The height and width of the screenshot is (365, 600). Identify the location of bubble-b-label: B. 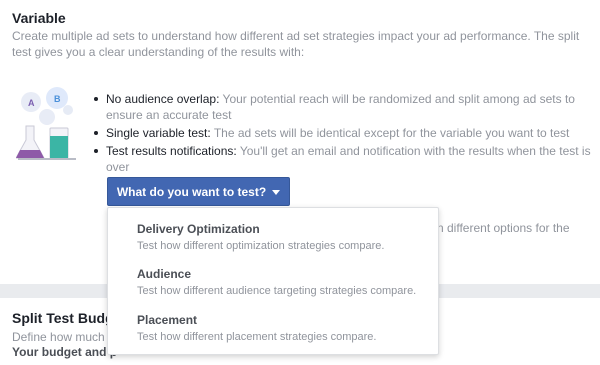
(57, 99).